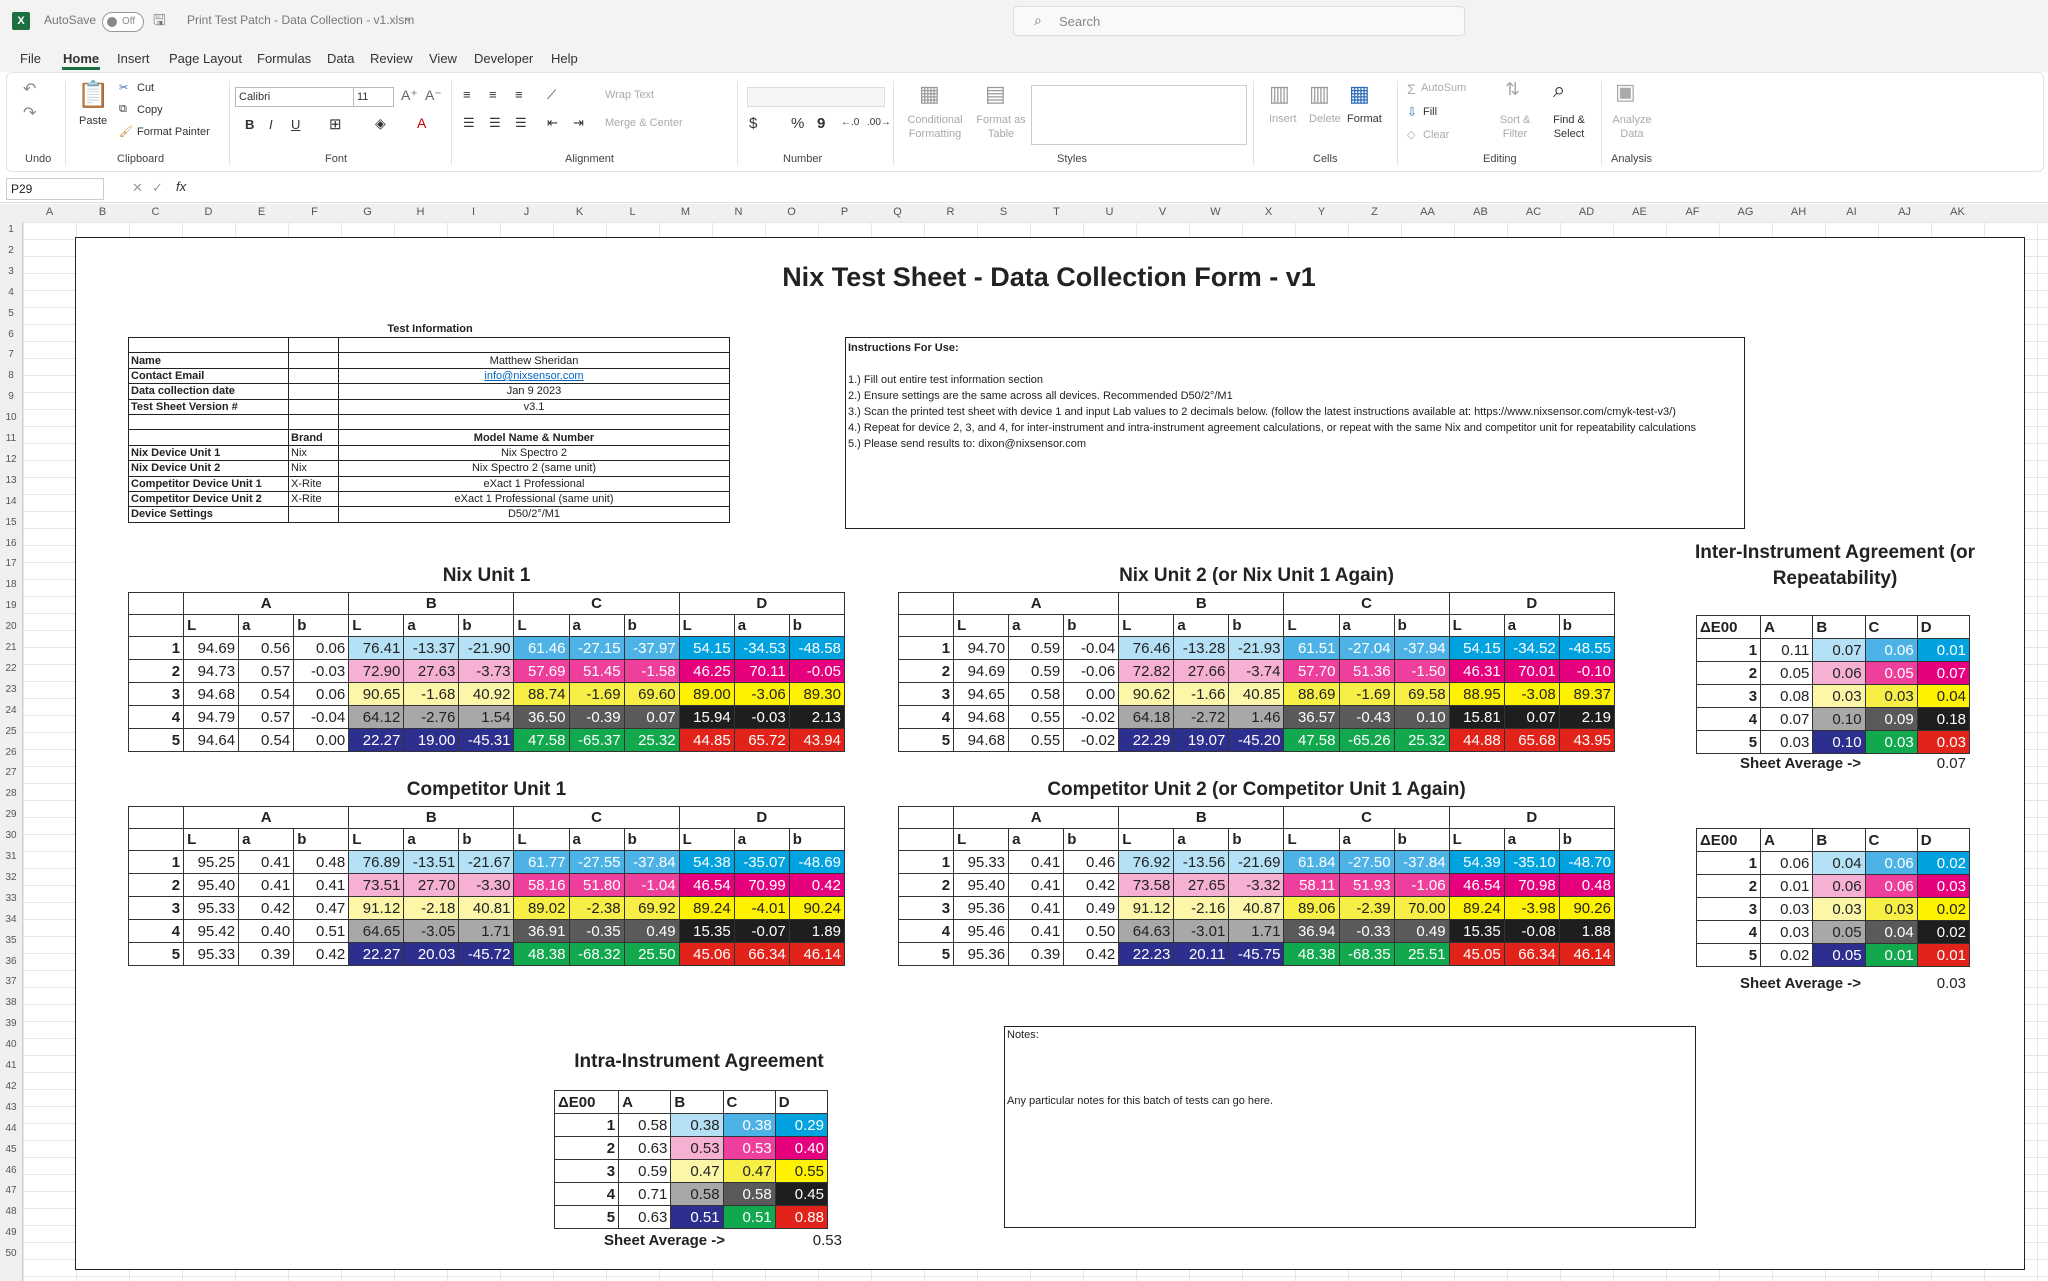 This screenshot has height=1281, width=2048. I want to click on lab-value-cell: 72.90, so click(376, 671).